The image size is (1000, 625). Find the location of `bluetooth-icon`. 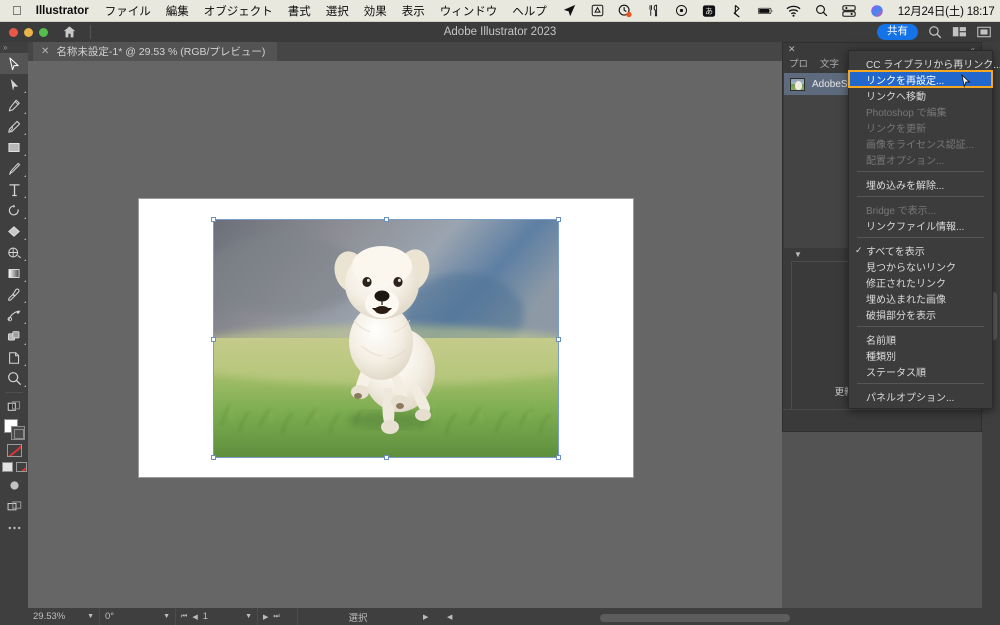

bluetooth-icon is located at coordinates (737, 10).